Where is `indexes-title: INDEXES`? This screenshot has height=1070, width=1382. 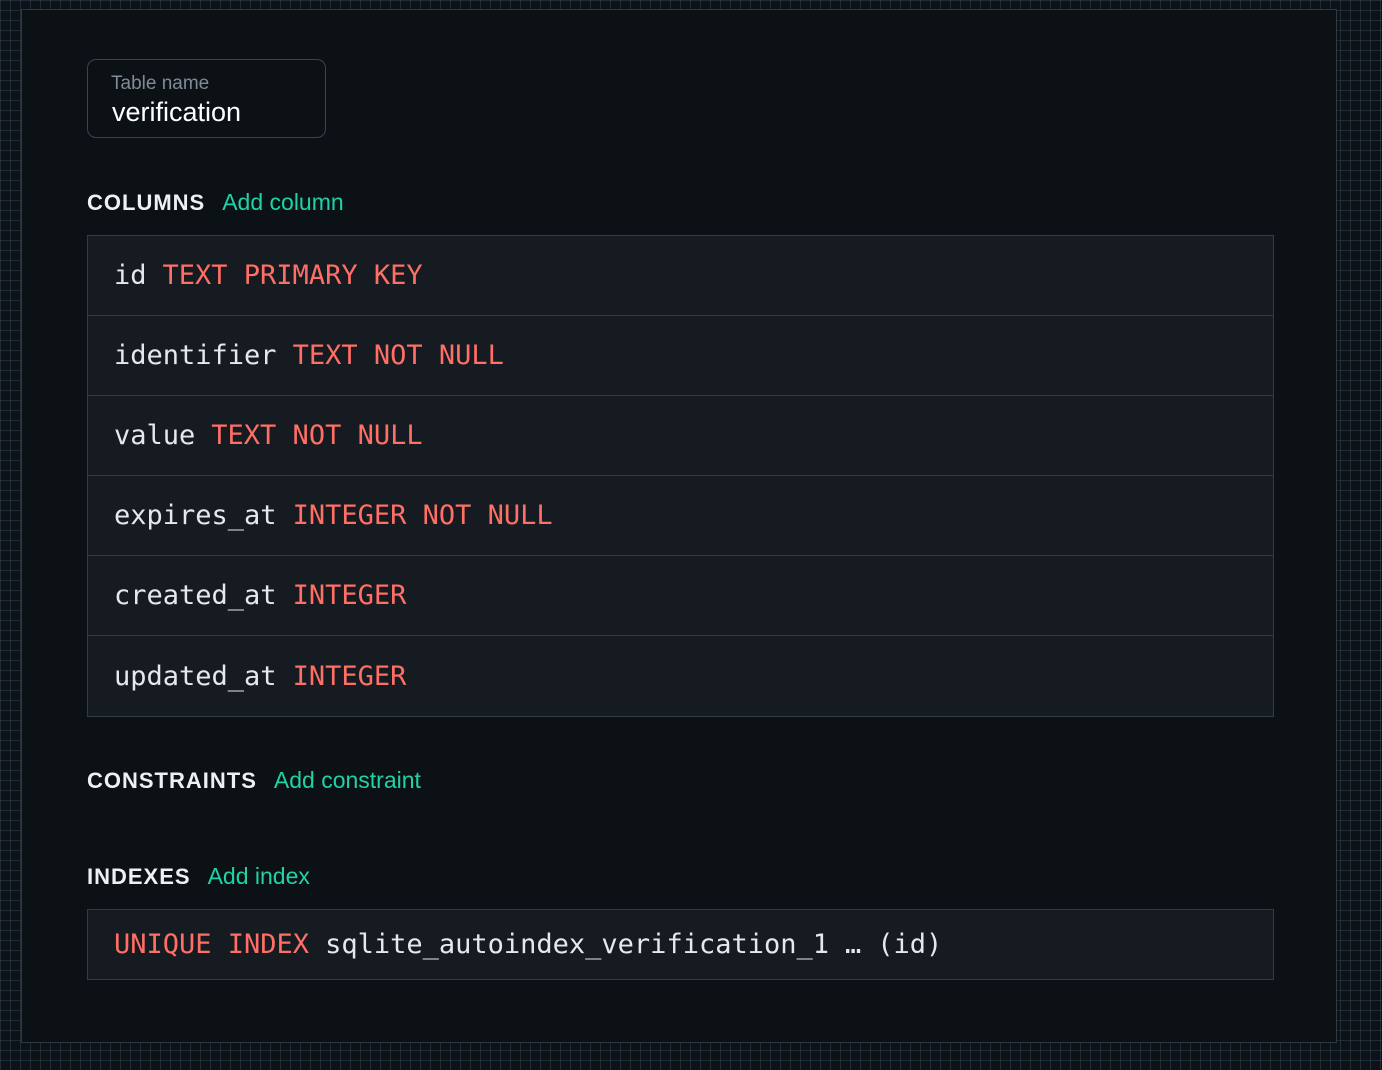 indexes-title: INDEXES is located at coordinates (139, 876).